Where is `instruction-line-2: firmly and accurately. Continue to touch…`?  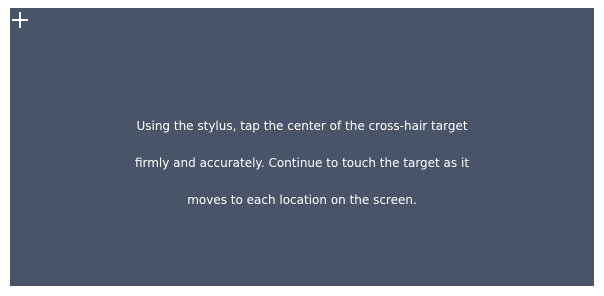 instruction-line-2: firmly and accurately. Continue to touch… is located at coordinates (302, 163).